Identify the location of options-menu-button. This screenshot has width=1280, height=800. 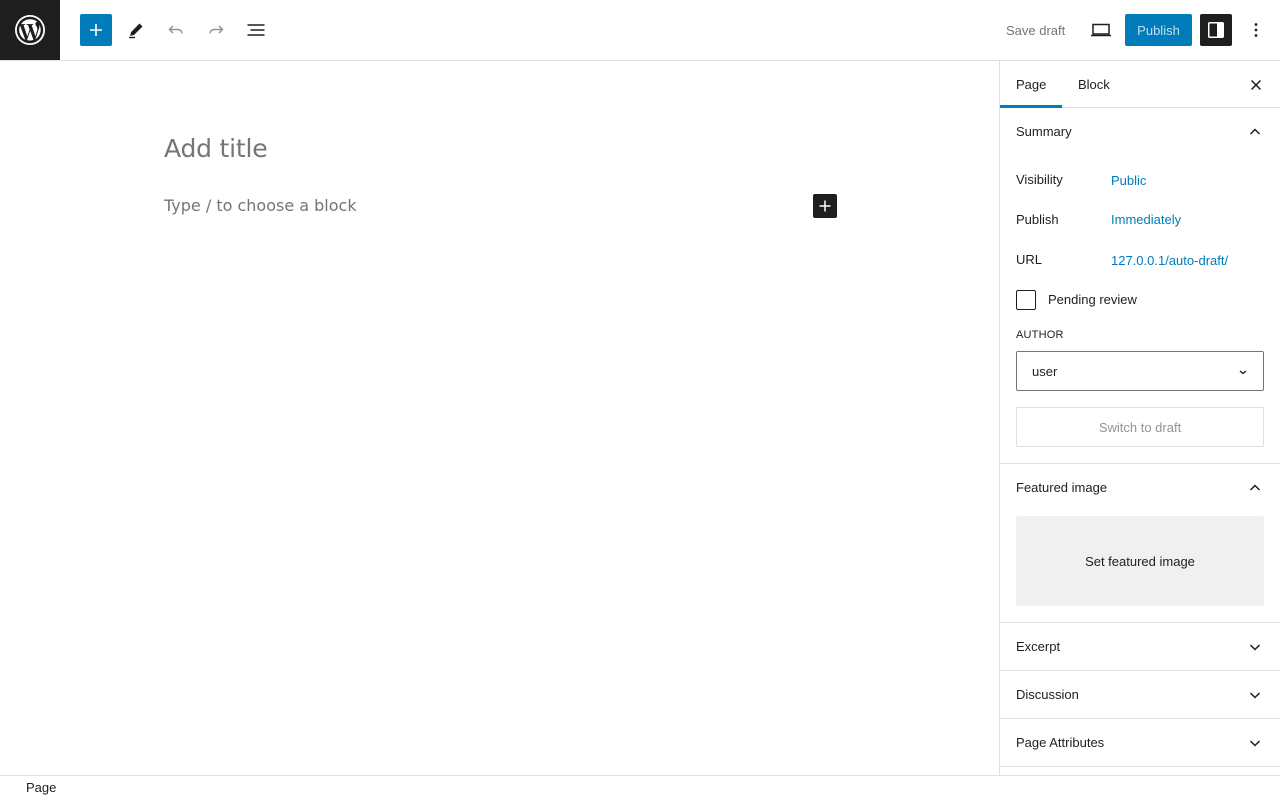
(1256, 30).